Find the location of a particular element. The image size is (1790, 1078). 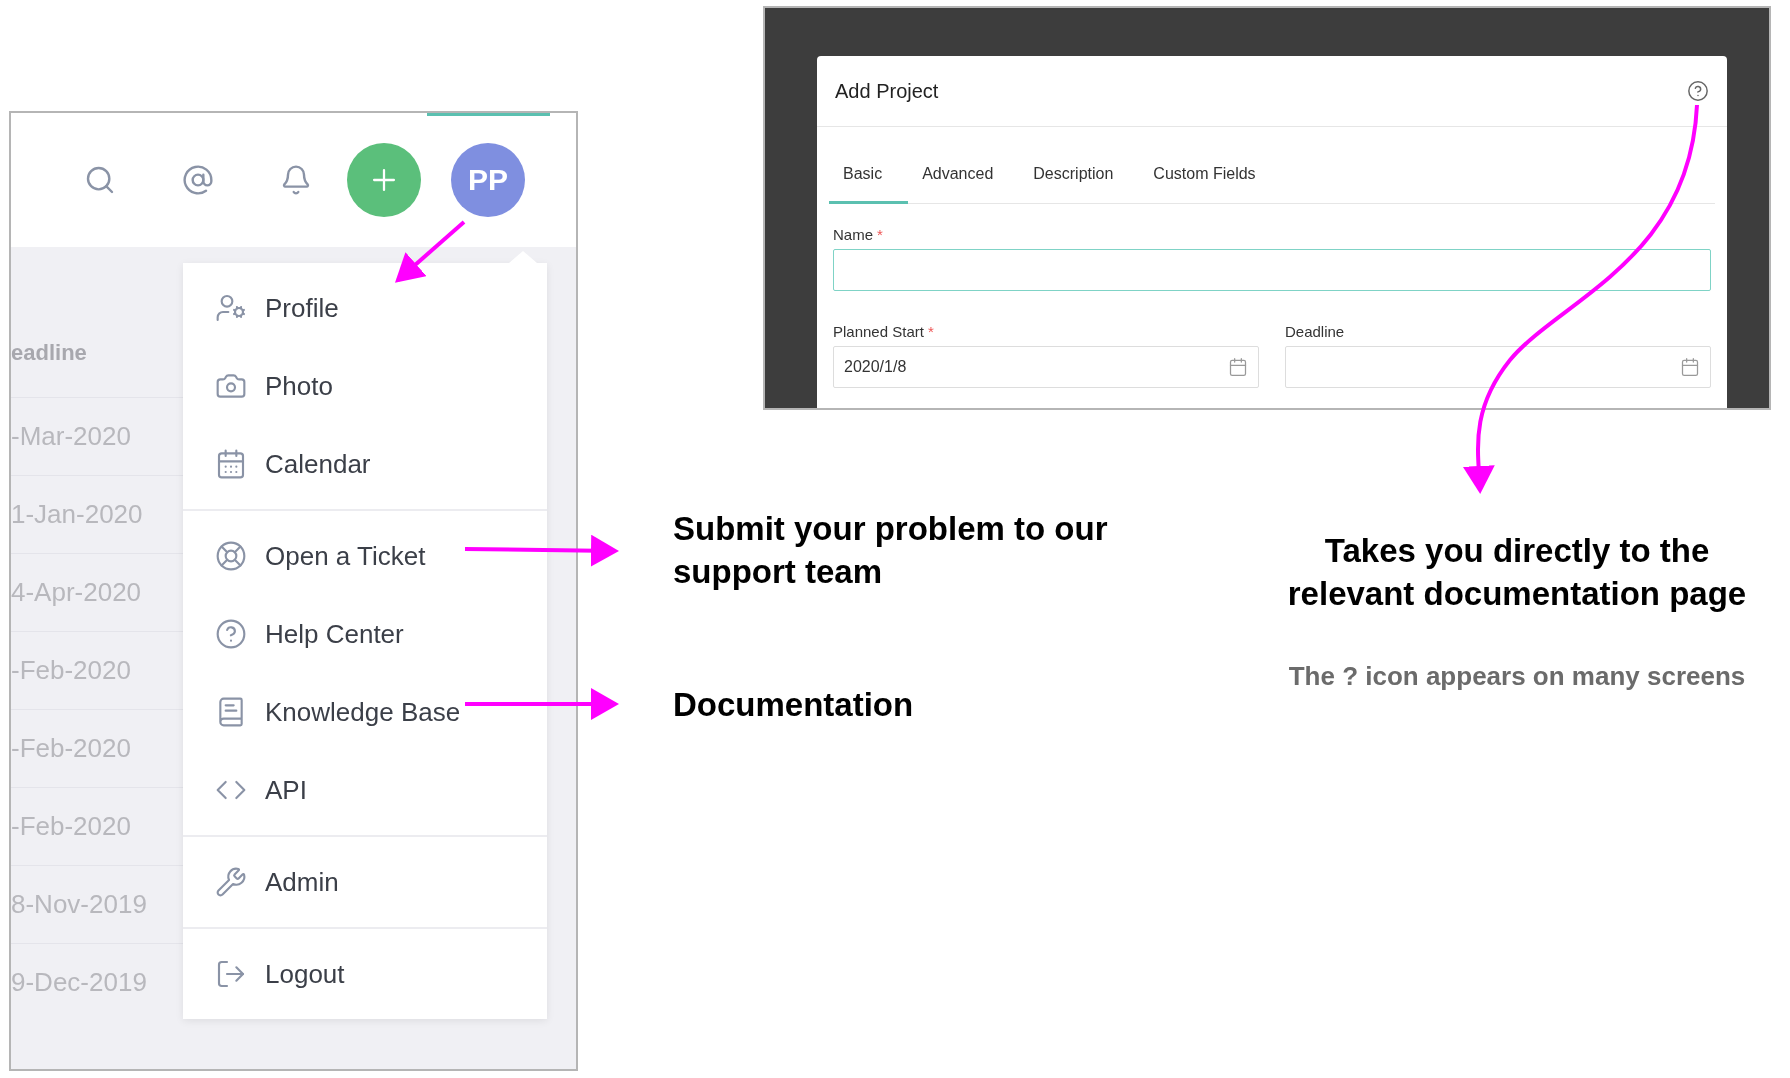

lifebuoy-icon is located at coordinates (231, 556).